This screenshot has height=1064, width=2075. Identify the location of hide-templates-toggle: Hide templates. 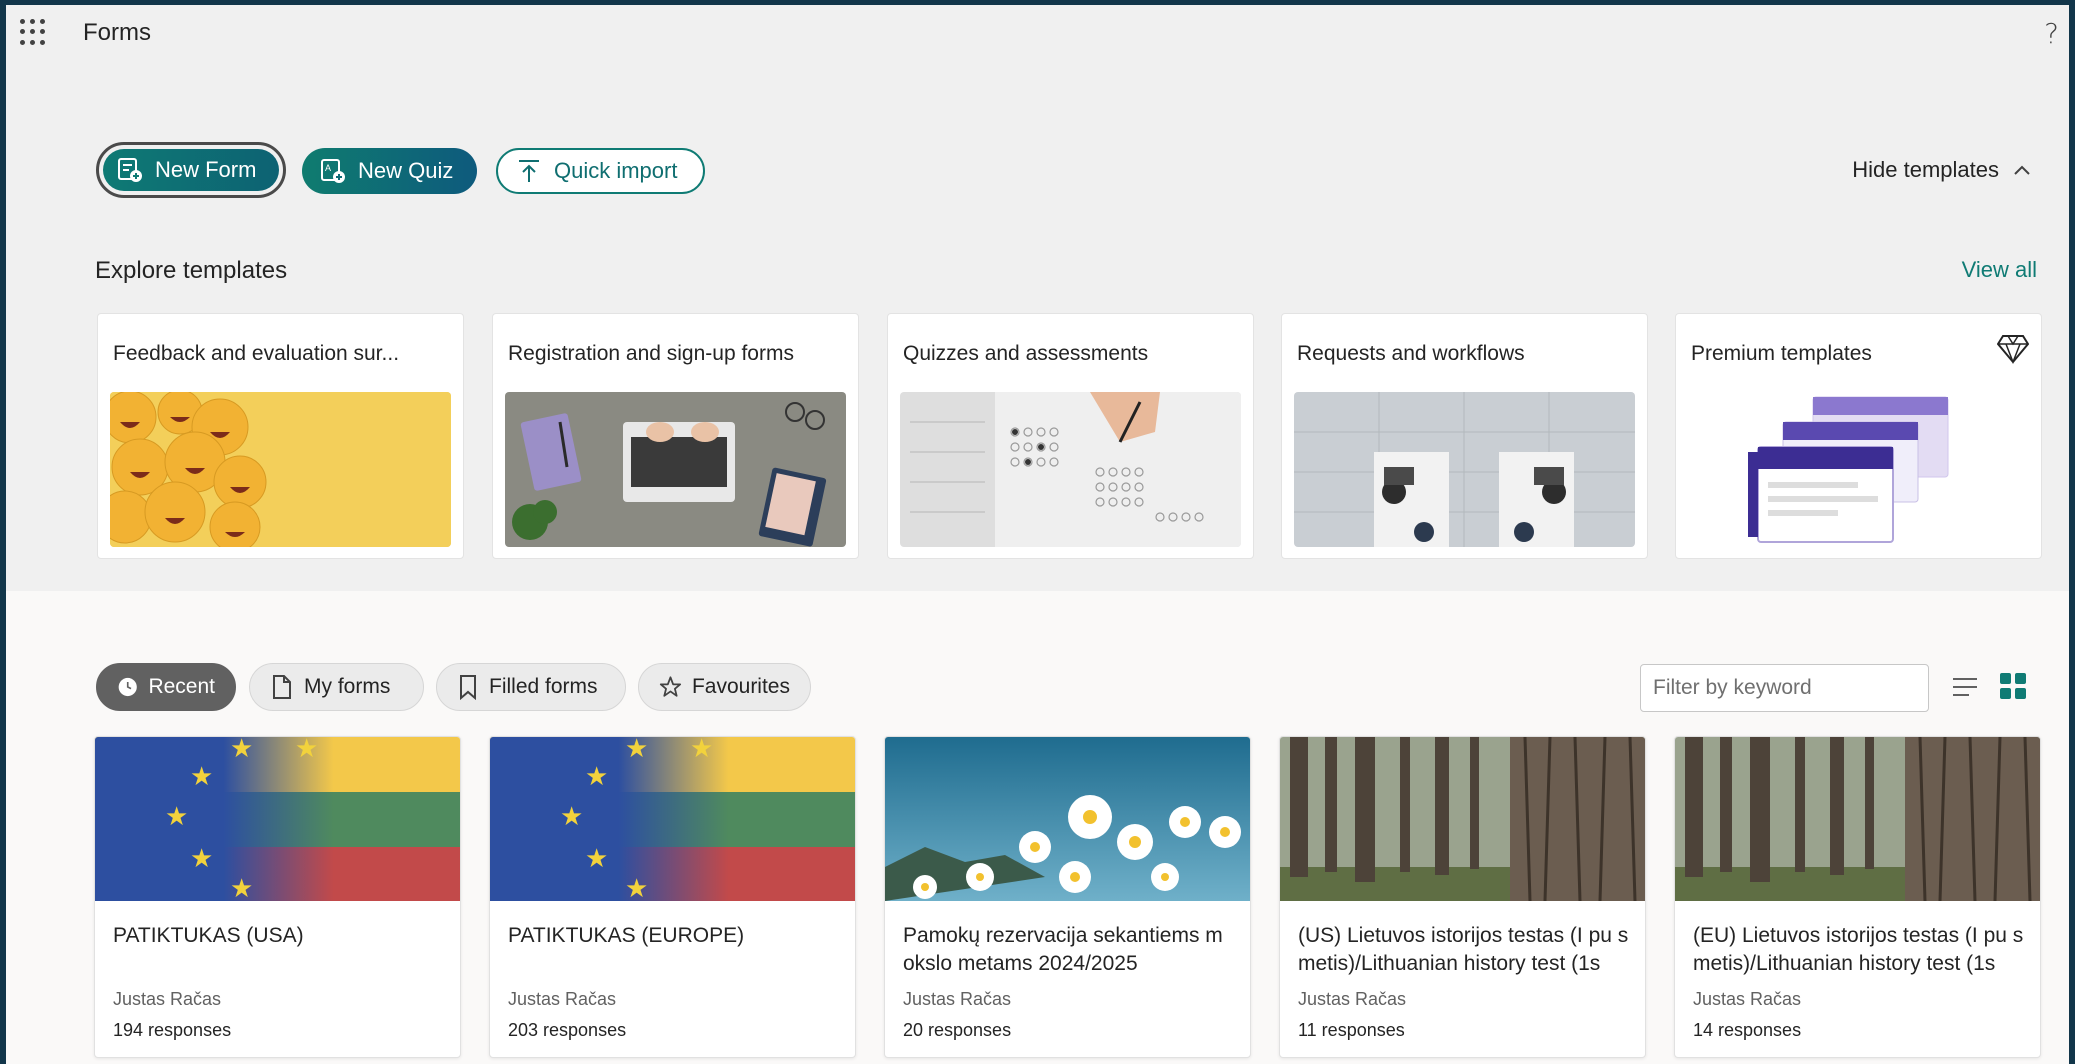
(1941, 170).